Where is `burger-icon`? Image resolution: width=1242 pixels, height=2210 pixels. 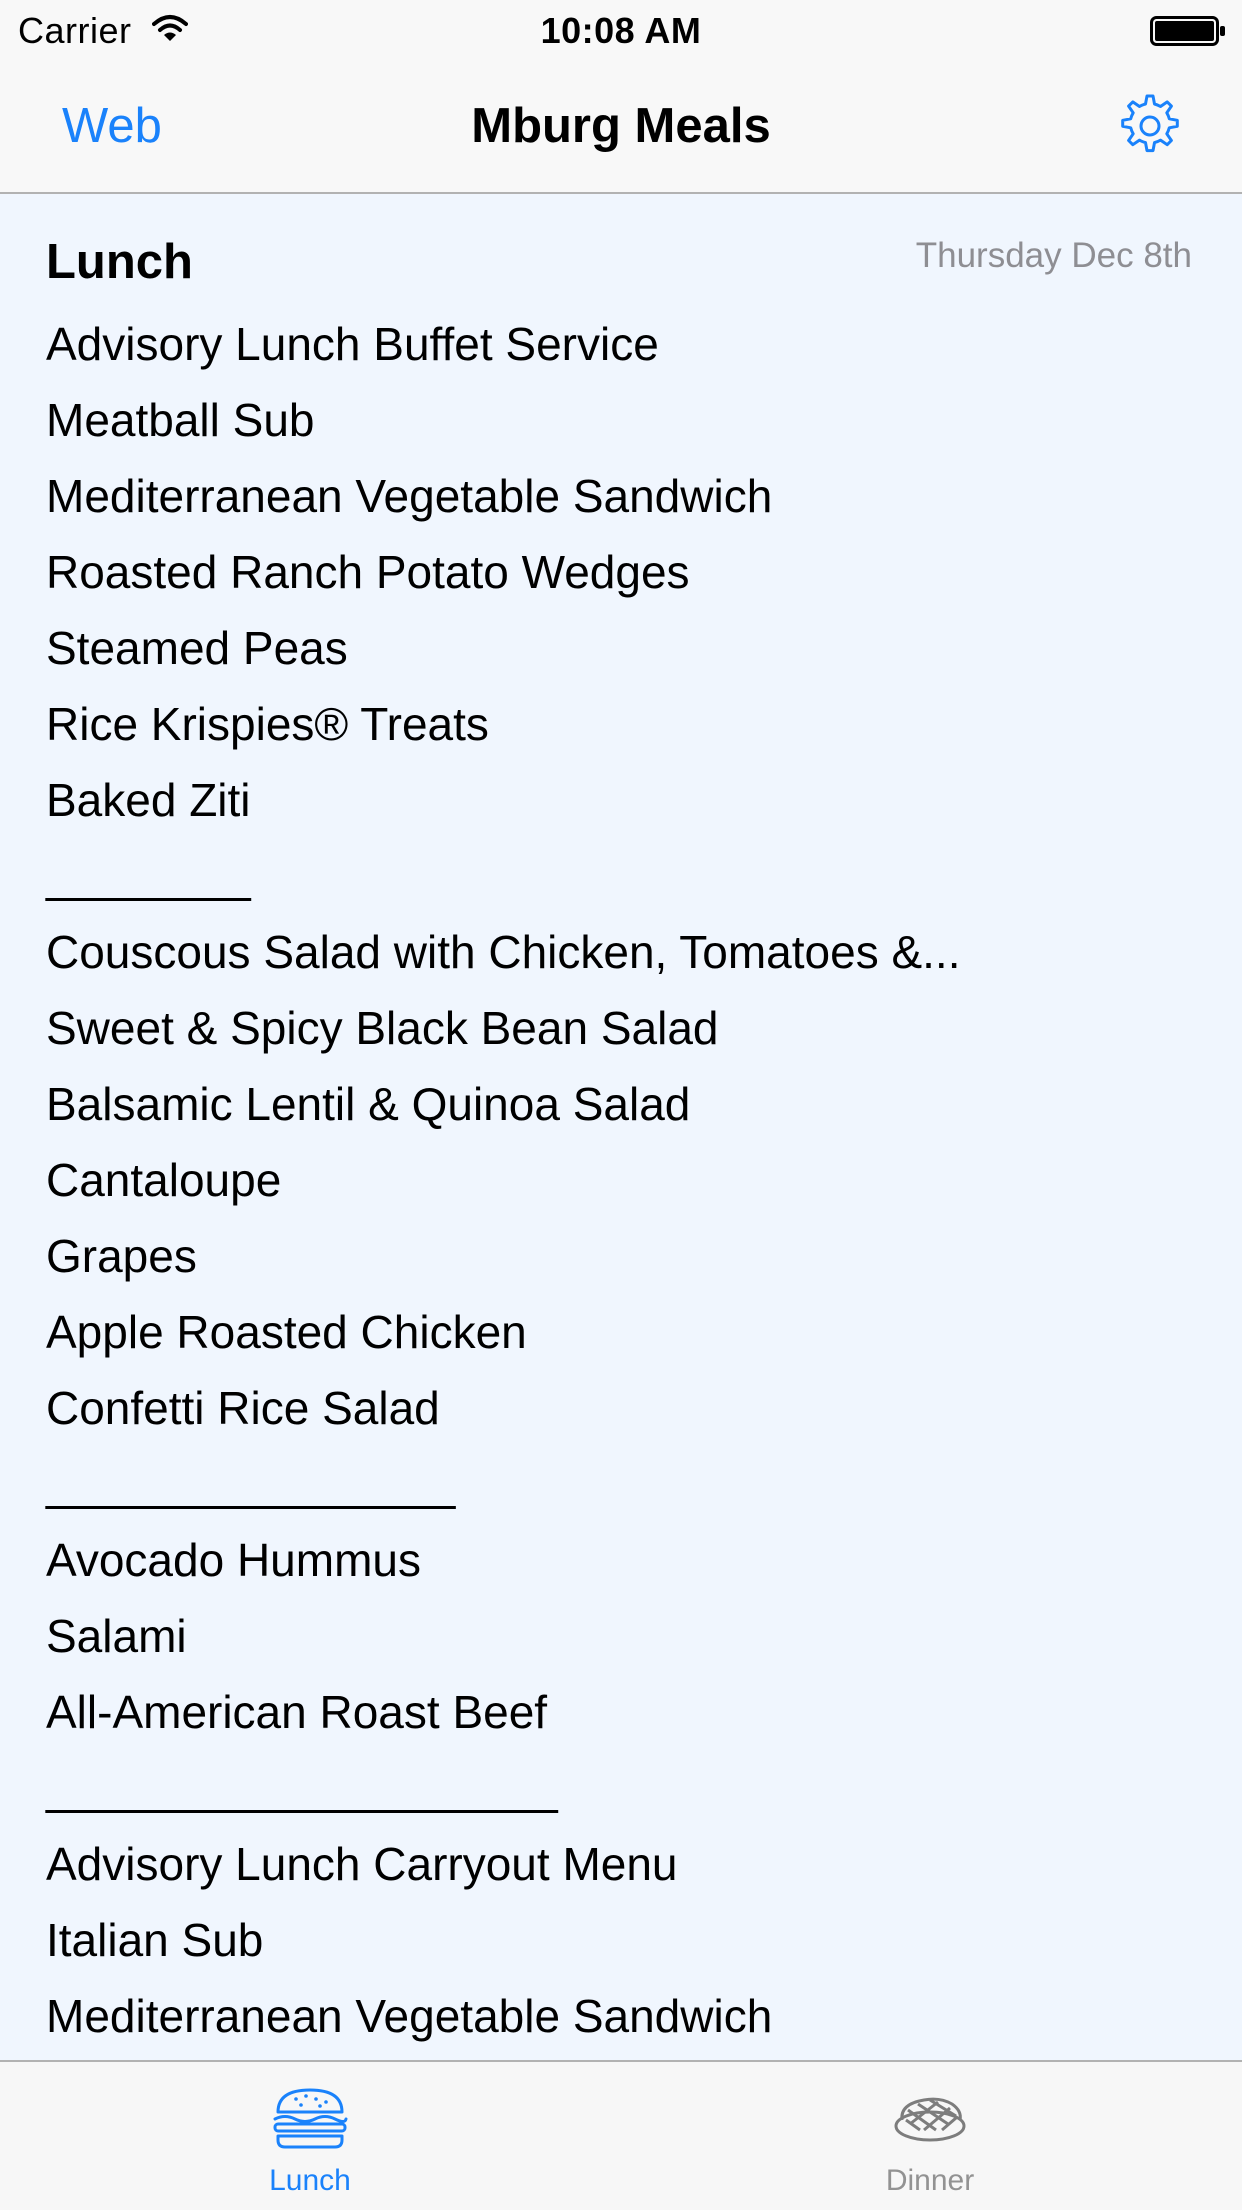 burger-icon is located at coordinates (310, 2118).